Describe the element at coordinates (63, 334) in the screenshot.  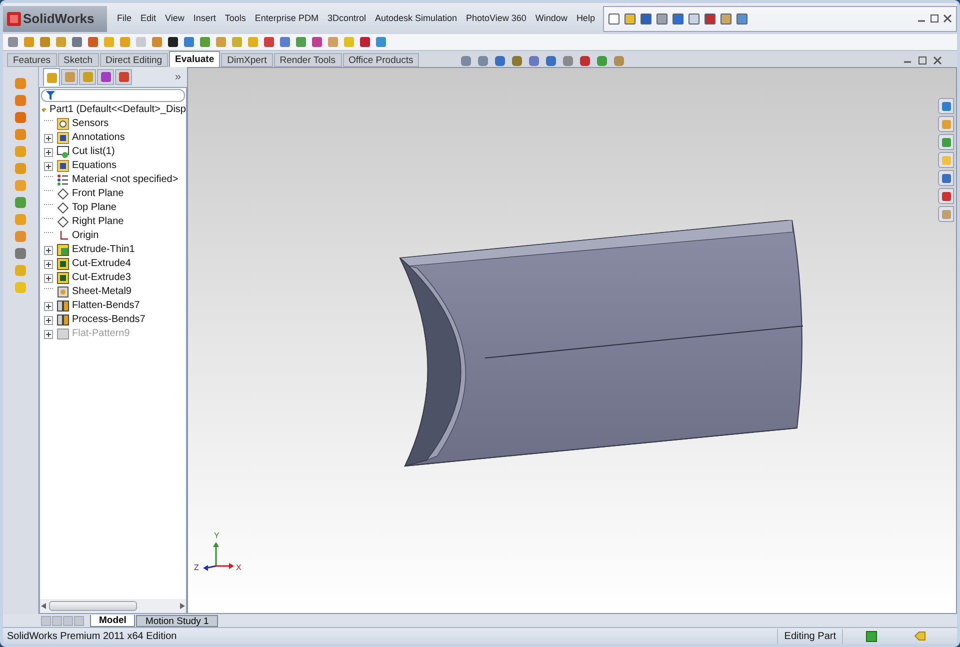
I see `flat-pattern-icon` at that location.